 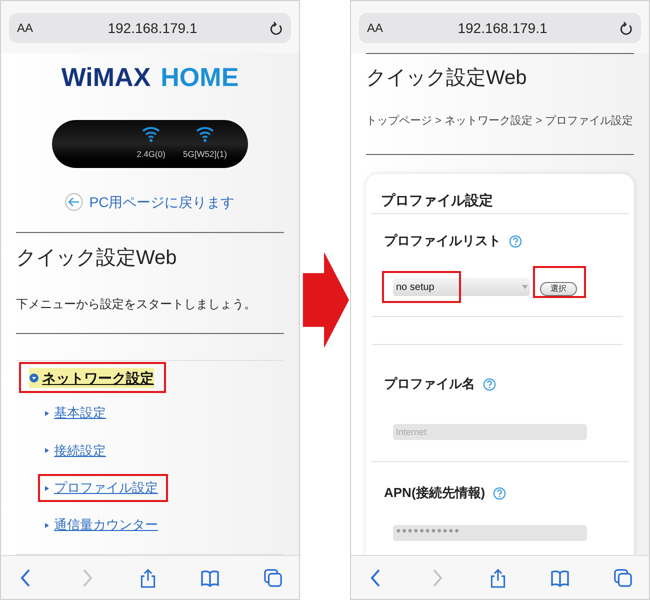 I want to click on submenu-link: 基本設定, so click(x=80, y=413).